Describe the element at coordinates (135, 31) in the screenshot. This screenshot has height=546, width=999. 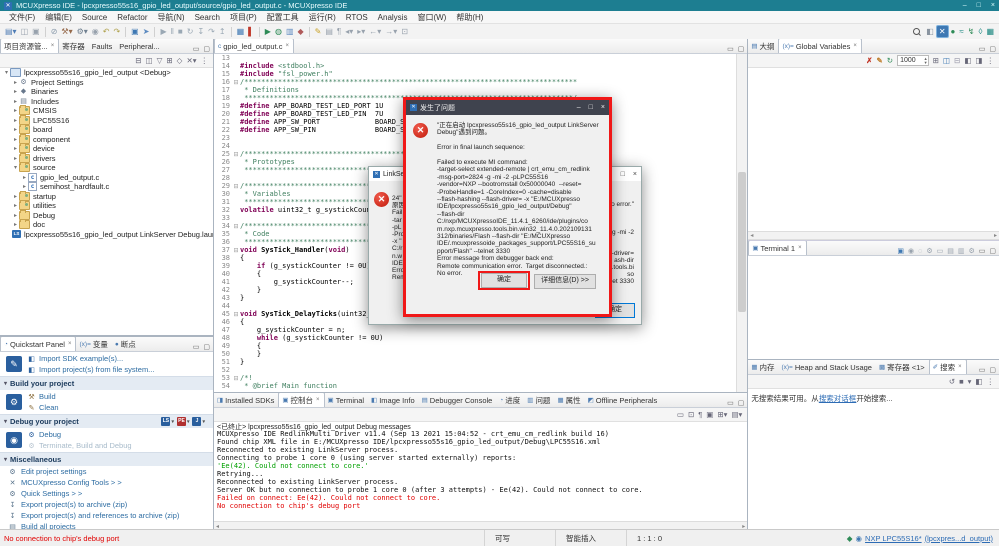
I see `open-console-icon: ▣` at that location.